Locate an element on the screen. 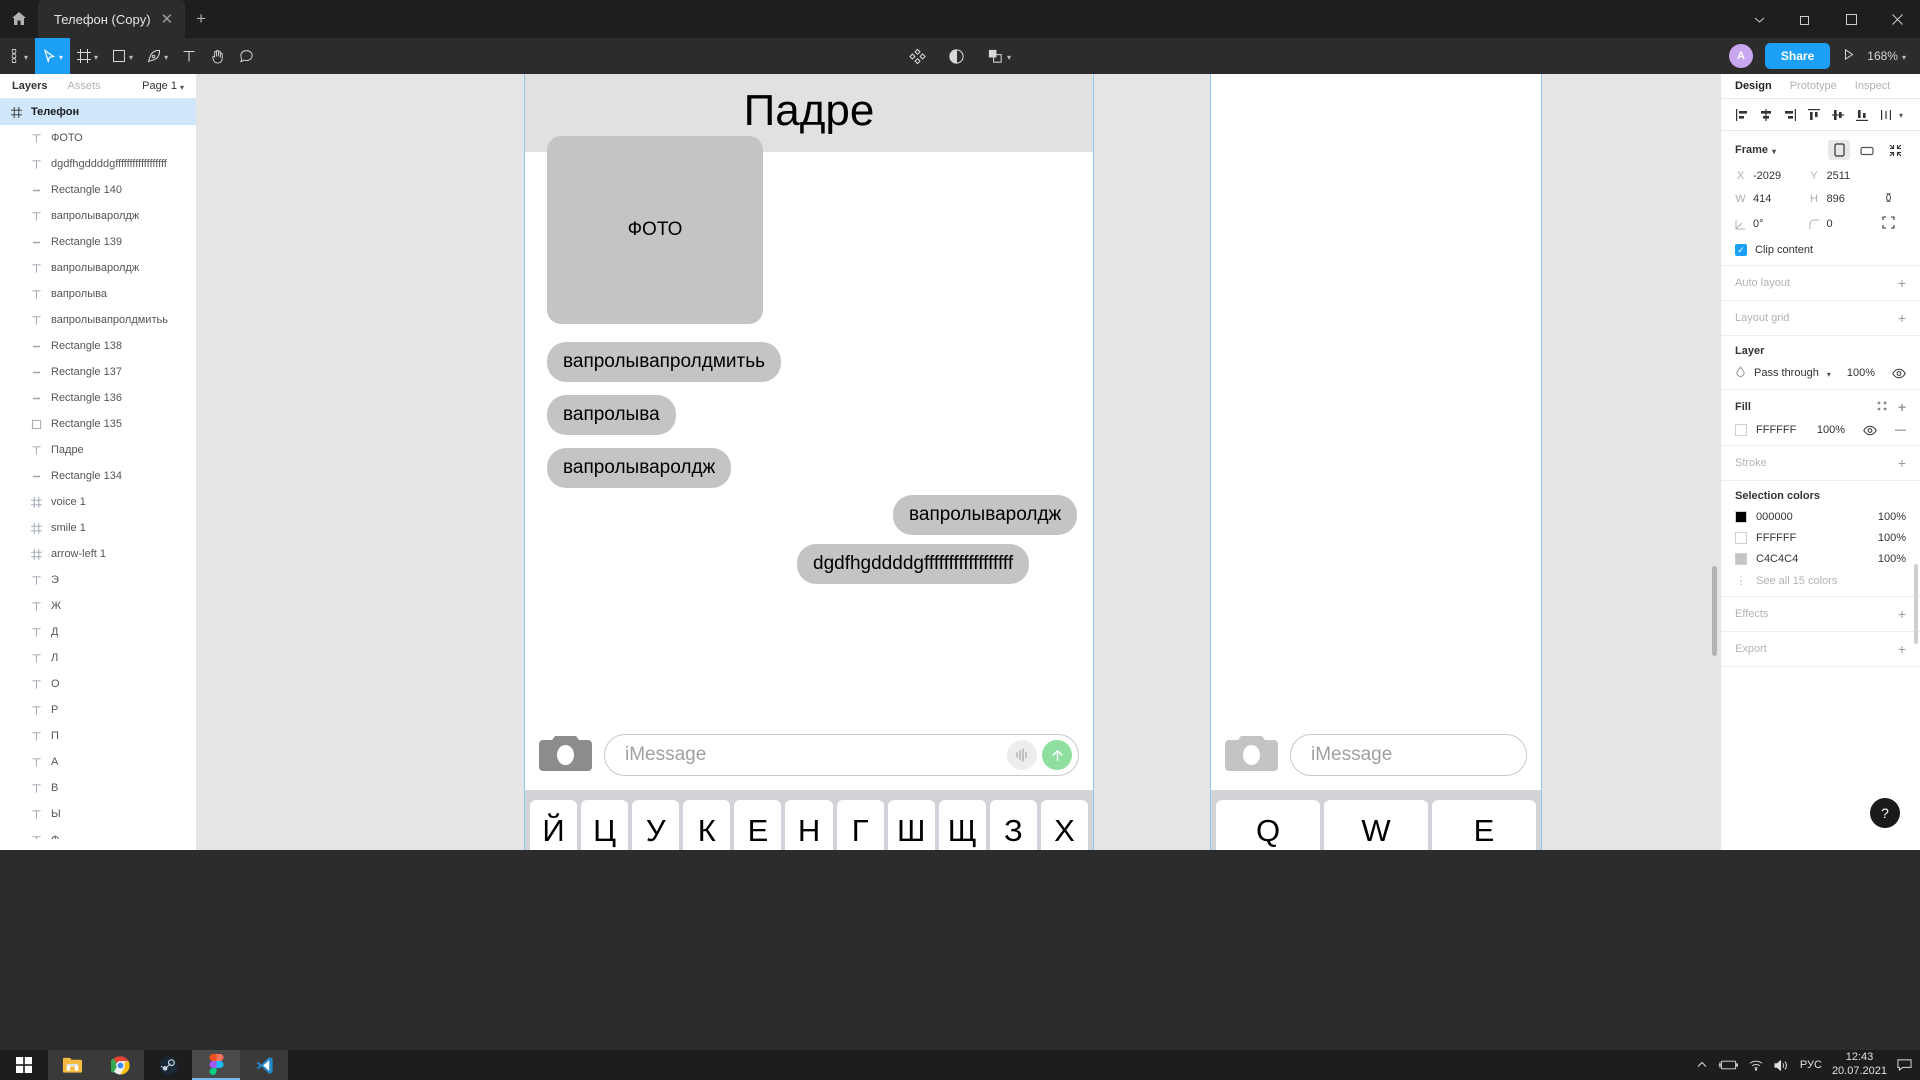 This screenshot has height=1080, width=1920. layer-row: Rectangle 134 is located at coordinates (98, 476).